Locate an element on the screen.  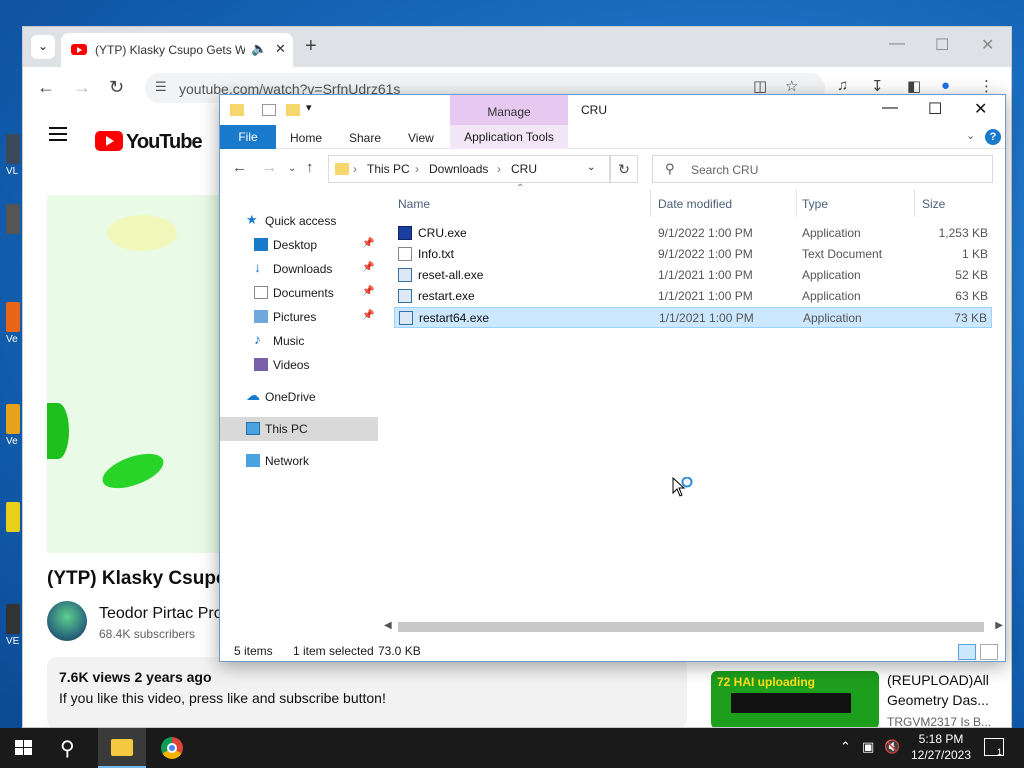
volume-muted-icon: 🔇 is located at coordinates (892, 747).